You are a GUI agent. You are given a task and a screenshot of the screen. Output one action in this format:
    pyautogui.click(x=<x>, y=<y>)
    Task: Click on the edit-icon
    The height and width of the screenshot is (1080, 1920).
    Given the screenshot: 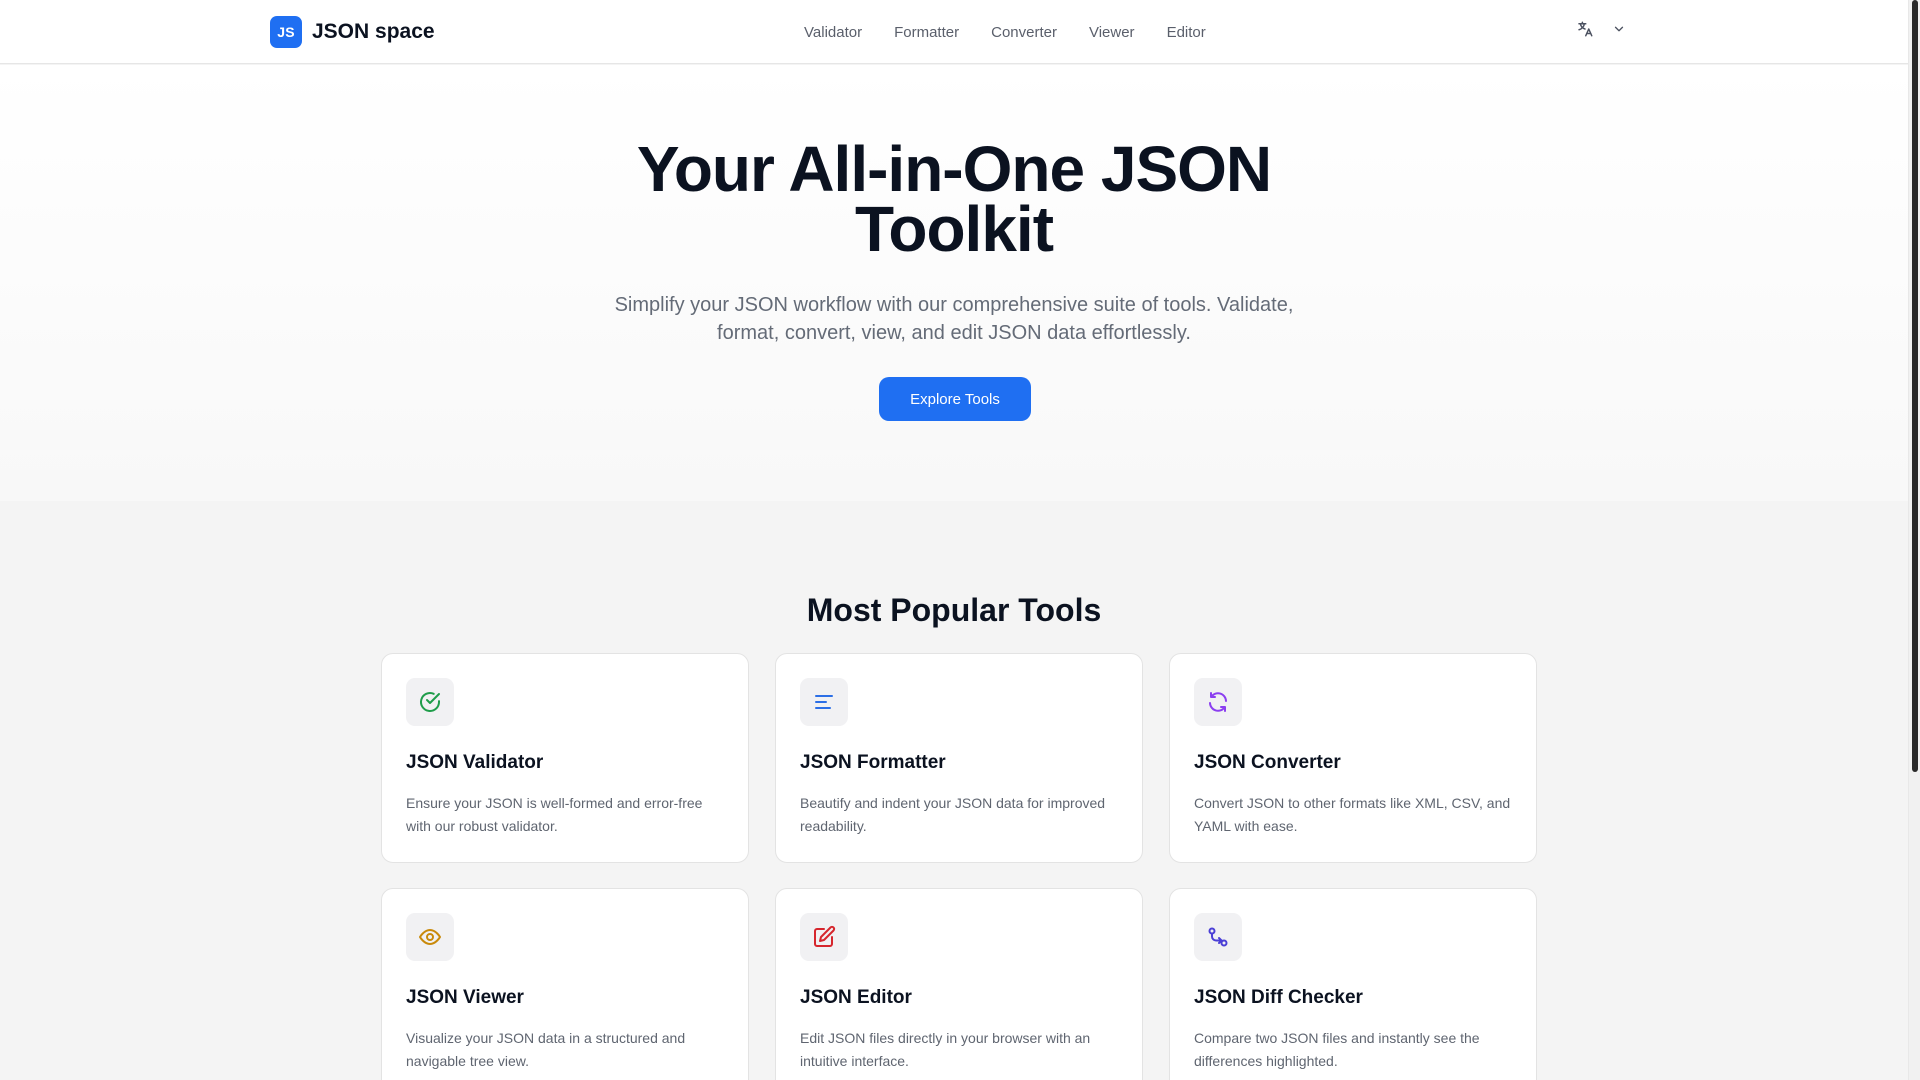 What is the action you would take?
    pyautogui.click(x=824, y=937)
    